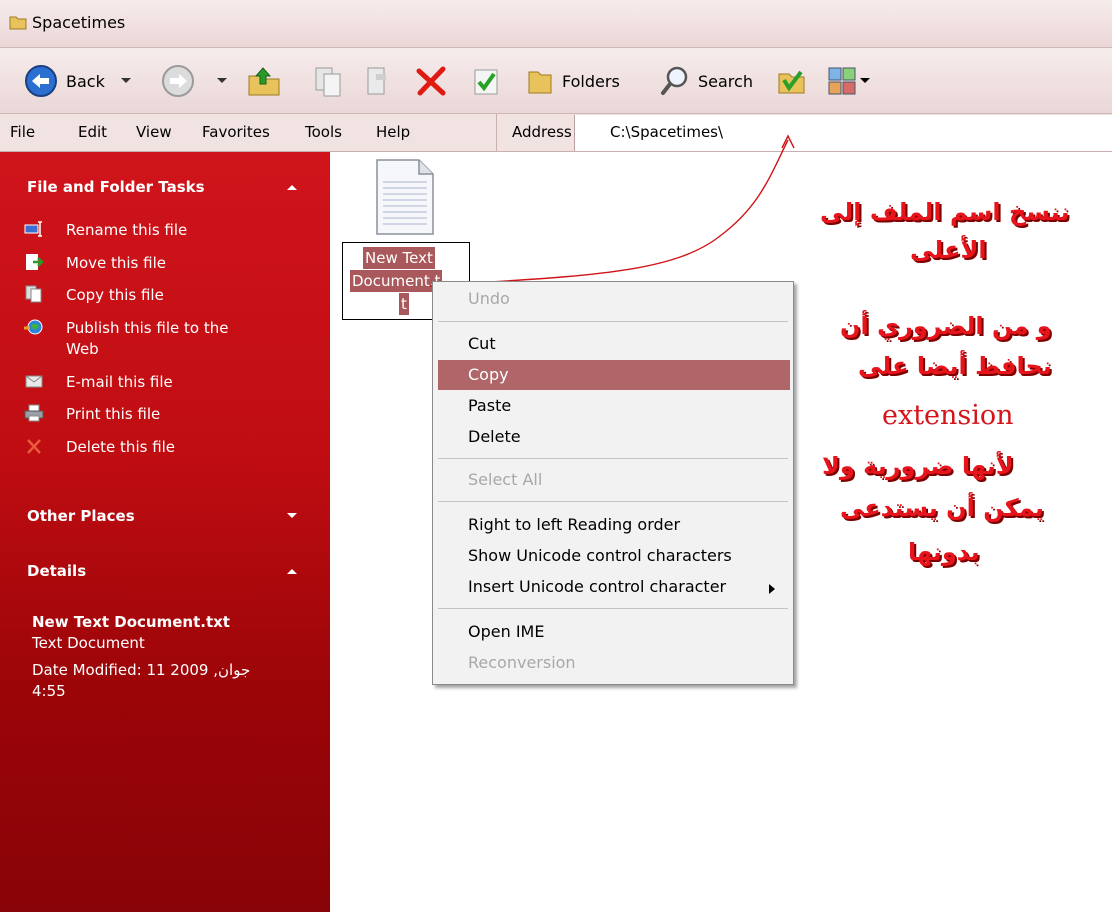 This screenshot has height=912, width=1112. Describe the element at coordinates (33, 327) in the screenshot. I see `publish-web-icon` at that location.